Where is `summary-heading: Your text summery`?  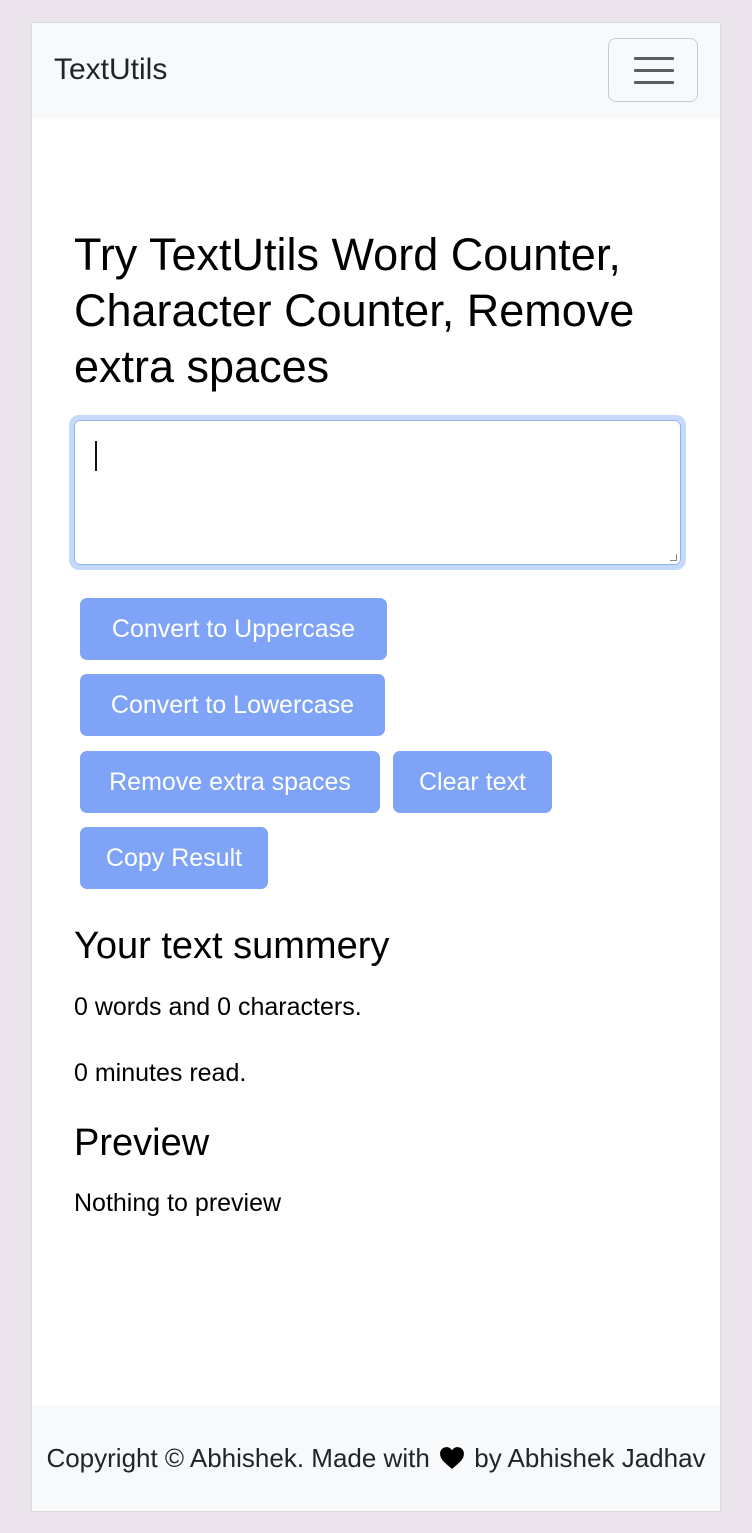
summary-heading: Your text summery is located at coordinates (232, 946).